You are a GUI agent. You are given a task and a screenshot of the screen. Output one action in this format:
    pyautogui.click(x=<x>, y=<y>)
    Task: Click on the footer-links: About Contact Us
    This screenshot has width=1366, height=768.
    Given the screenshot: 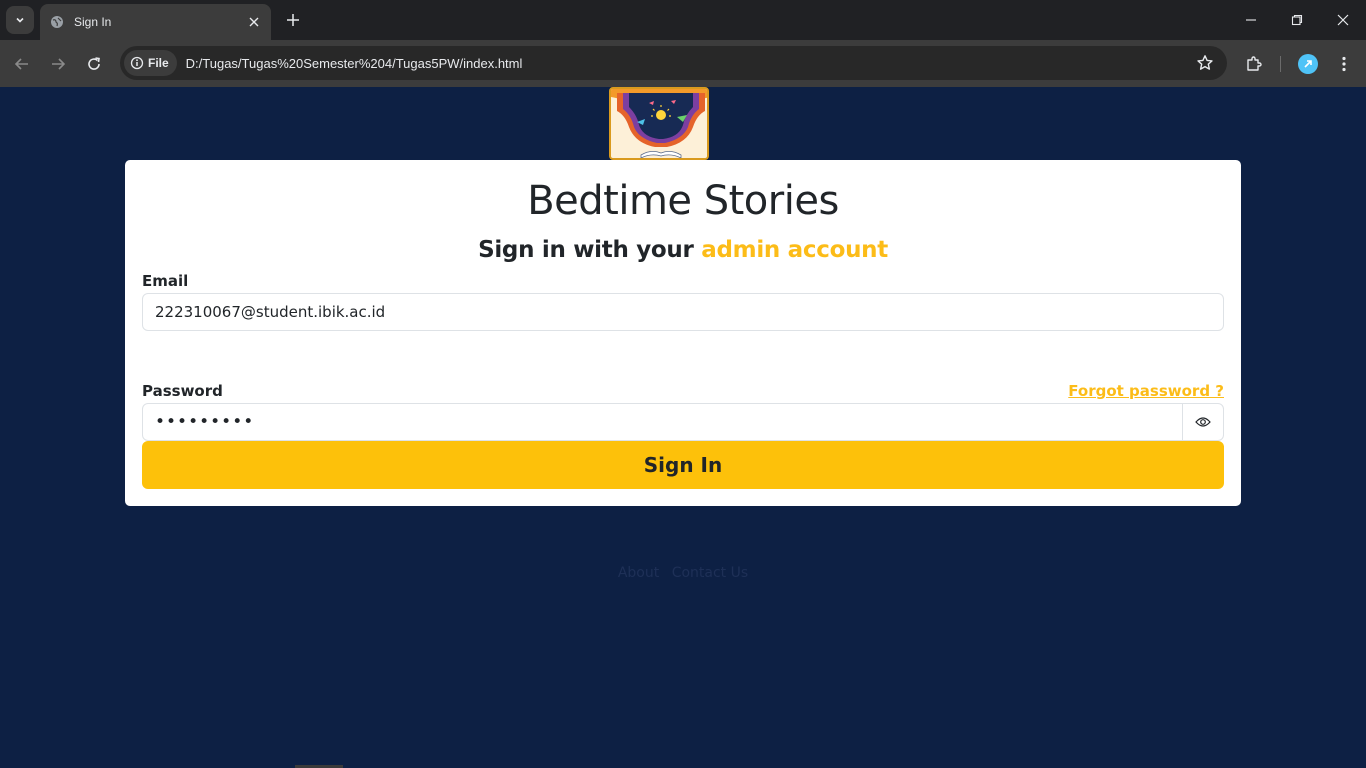 What is the action you would take?
    pyautogui.click(x=683, y=573)
    